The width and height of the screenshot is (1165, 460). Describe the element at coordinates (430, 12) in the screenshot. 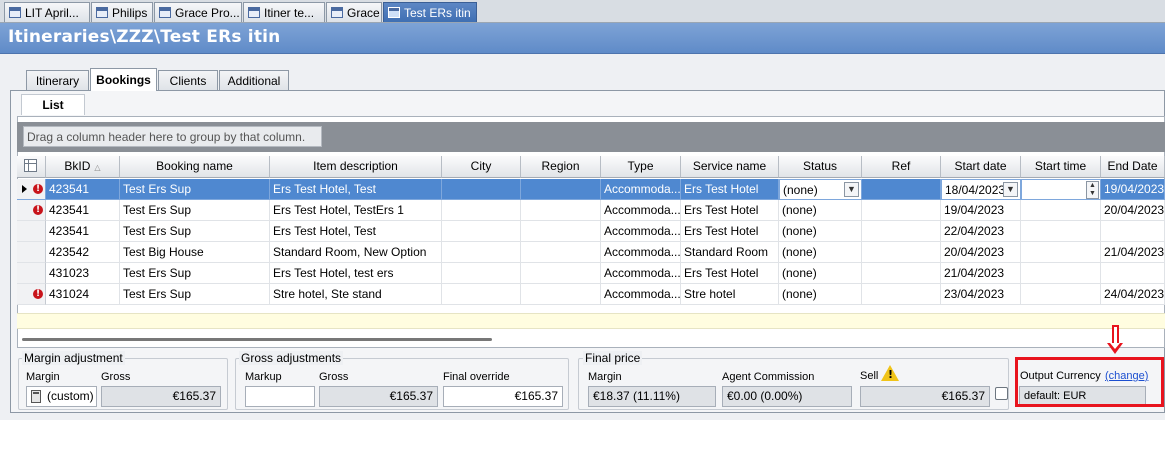

I see `doc-tab-test-ers-itin: Test ERs itin` at that location.